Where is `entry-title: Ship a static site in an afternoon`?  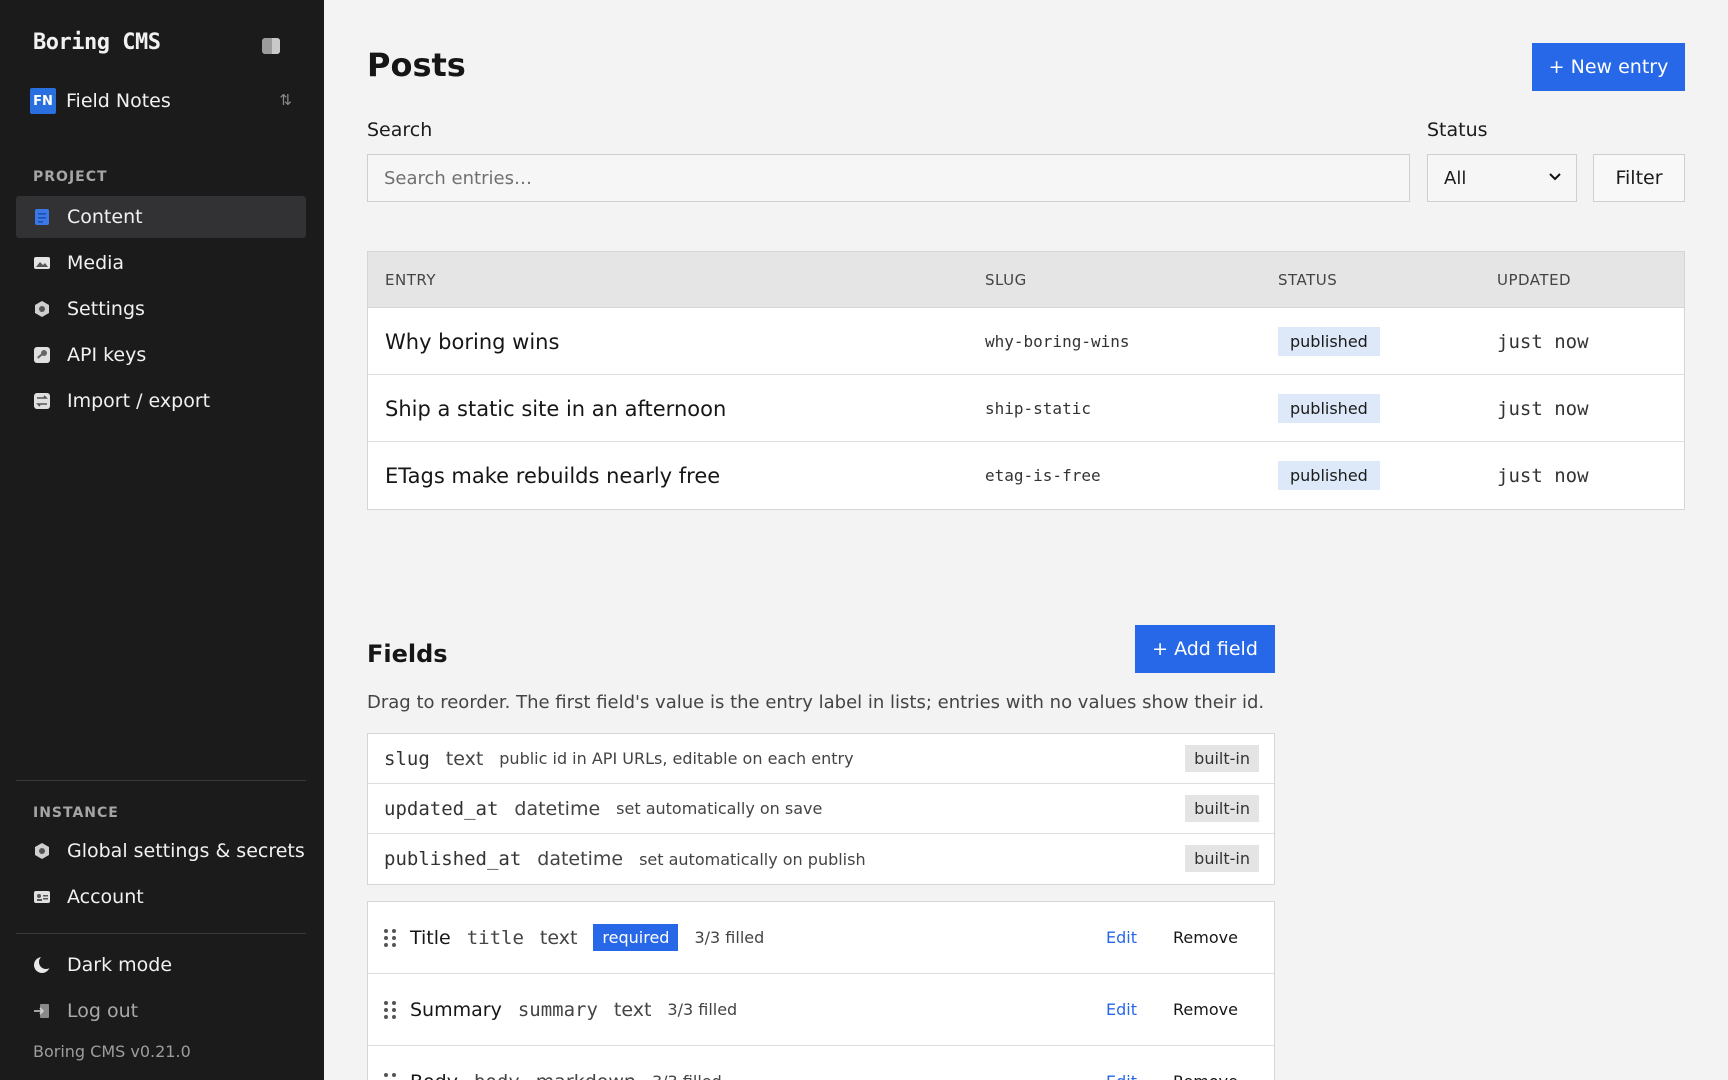
entry-title: Ship a static site in an afternoon is located at coordinates (555, 409).